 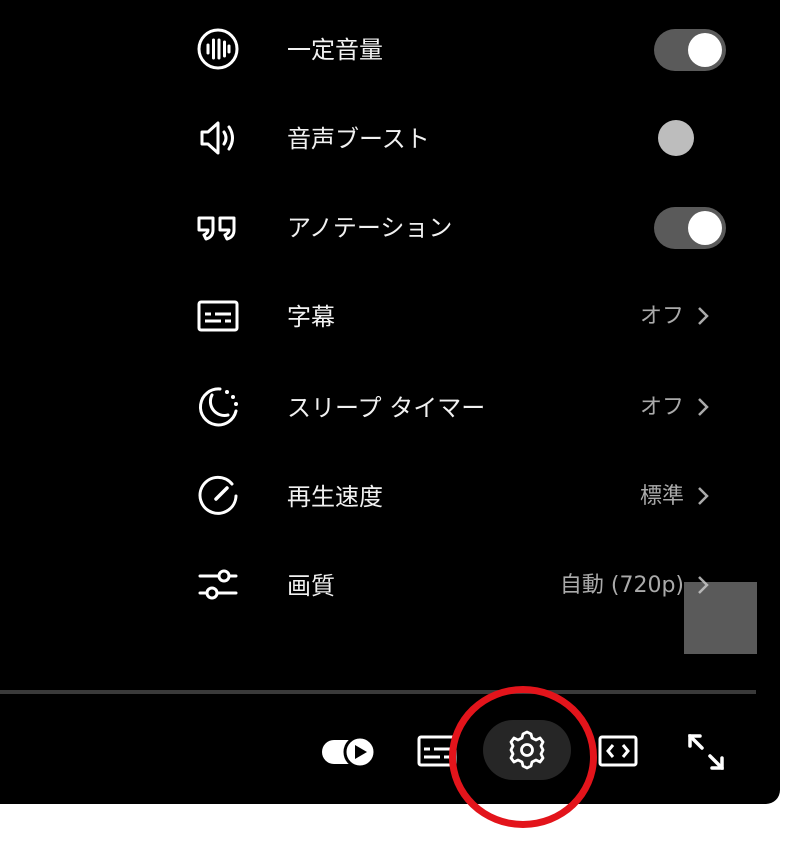 I want to click on autoplay-toggle, so click(x=350, y=752).